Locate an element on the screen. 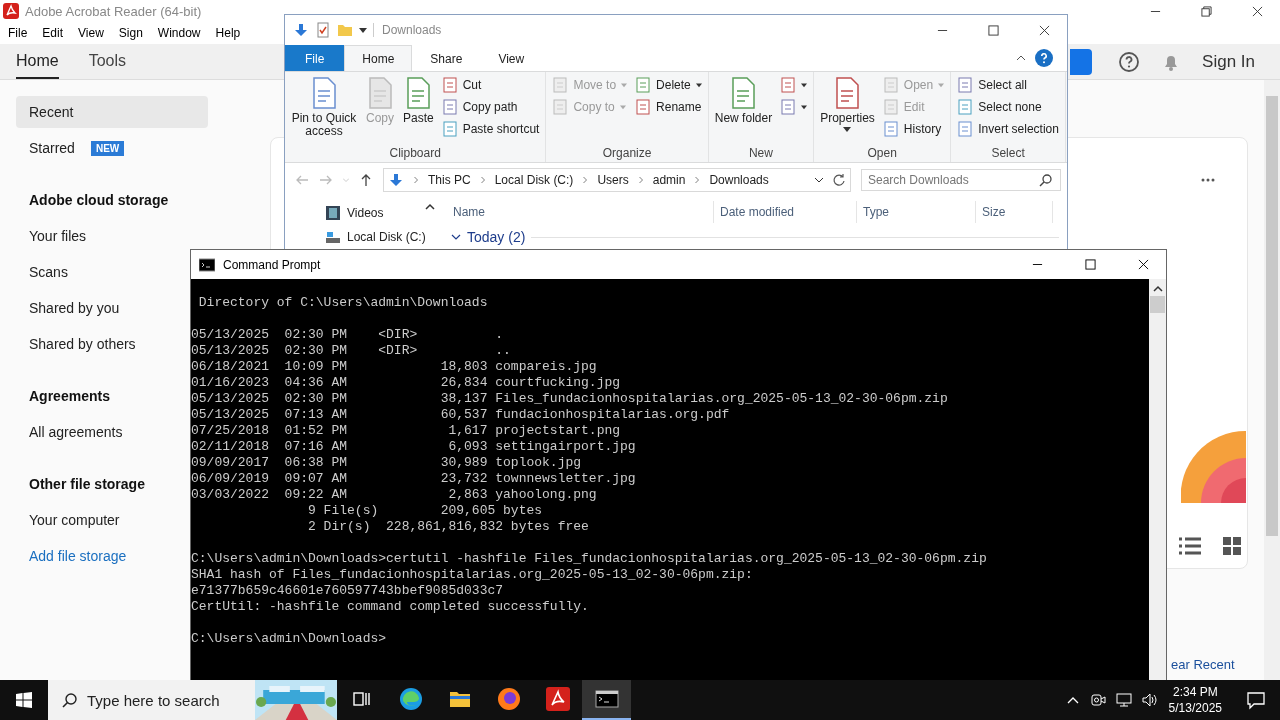  properties-icon is located at coordinates (323, 30).